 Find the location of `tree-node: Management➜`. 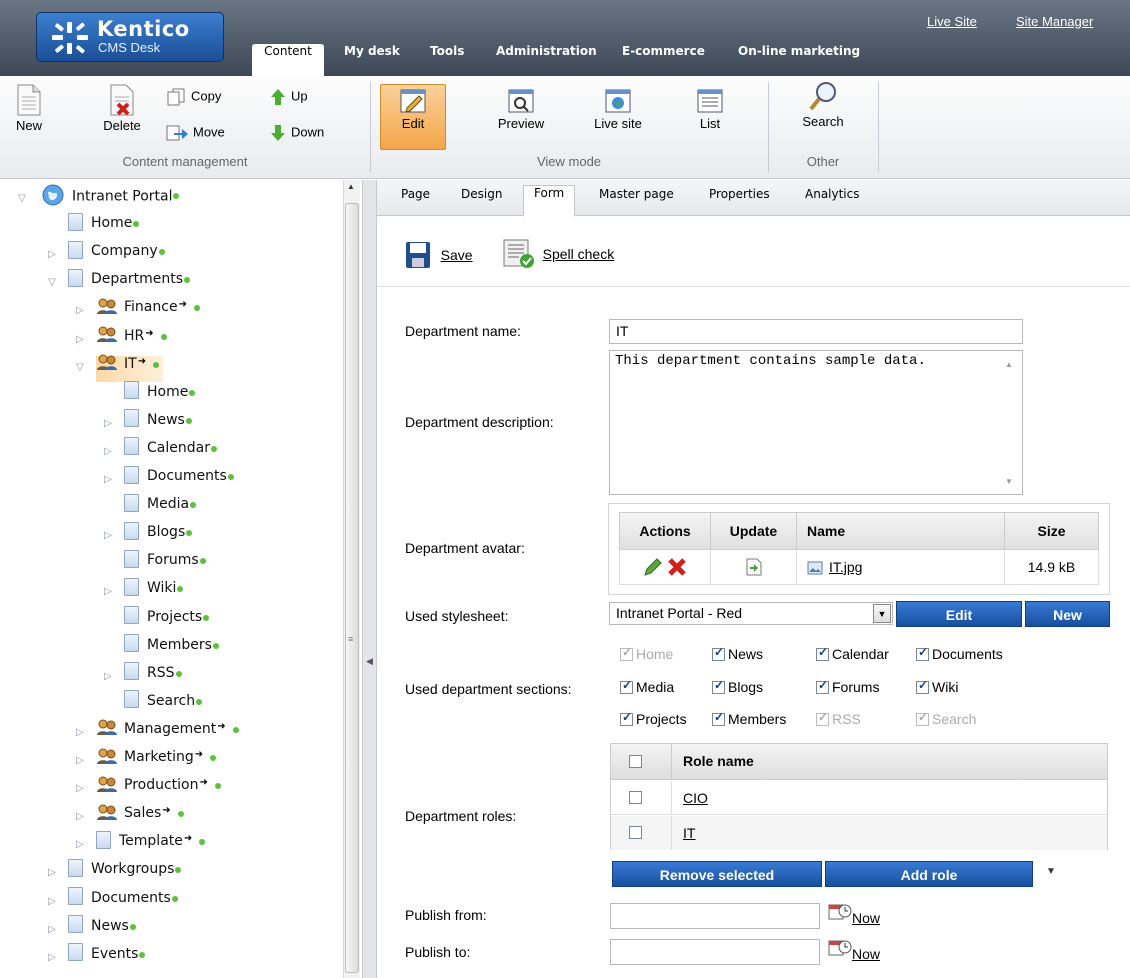

tree-node: Management➜ is located at coordinates (167, 733).